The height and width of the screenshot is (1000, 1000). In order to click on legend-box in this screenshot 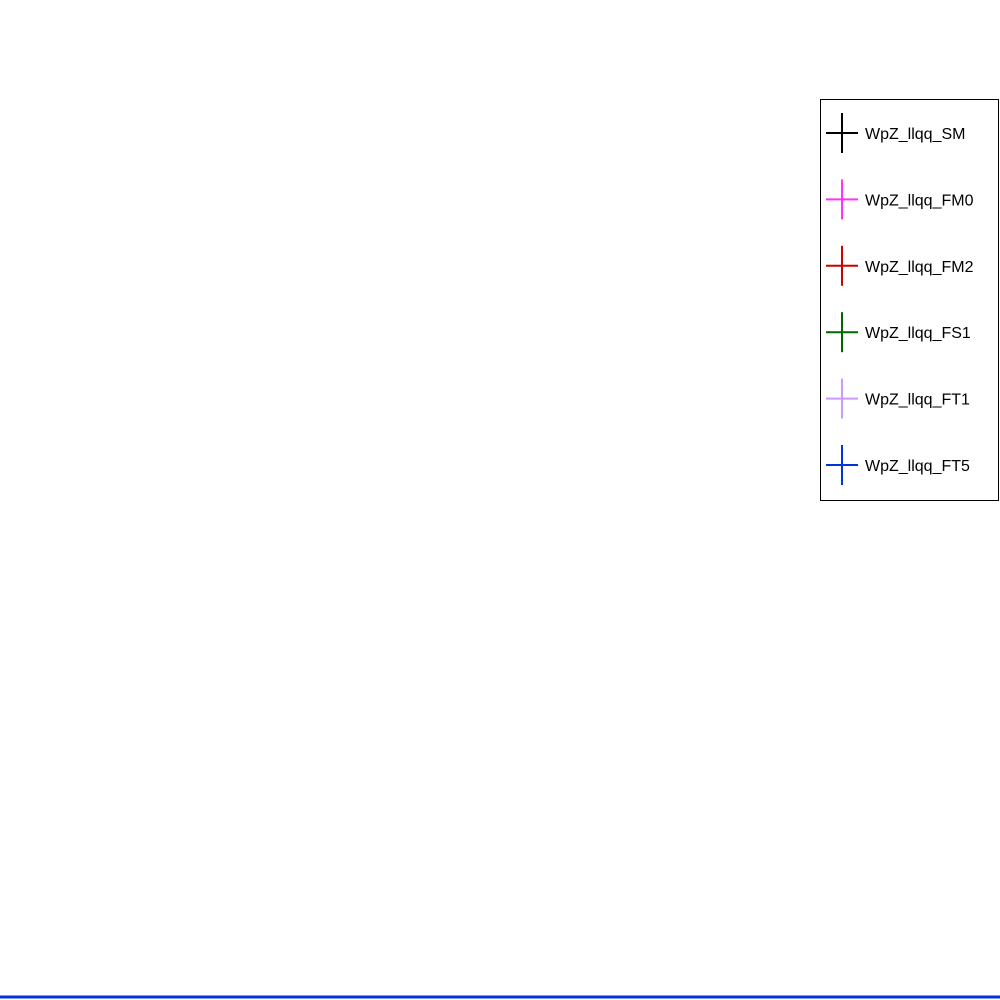, I will do `click(909, 300)`.